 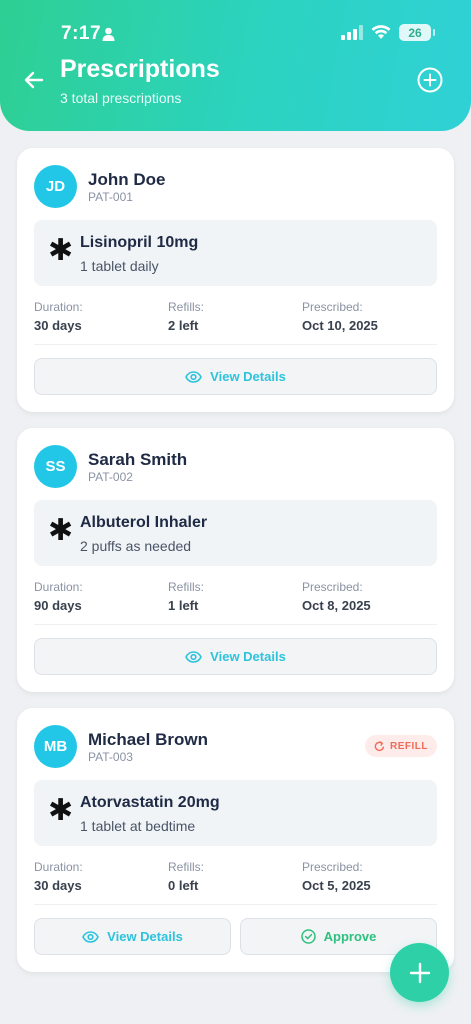 What do you see at coordinates (186, 316) in the screenshot?
I see `refills-stat: Refills: 2 left` at bounding box center [186, 316].